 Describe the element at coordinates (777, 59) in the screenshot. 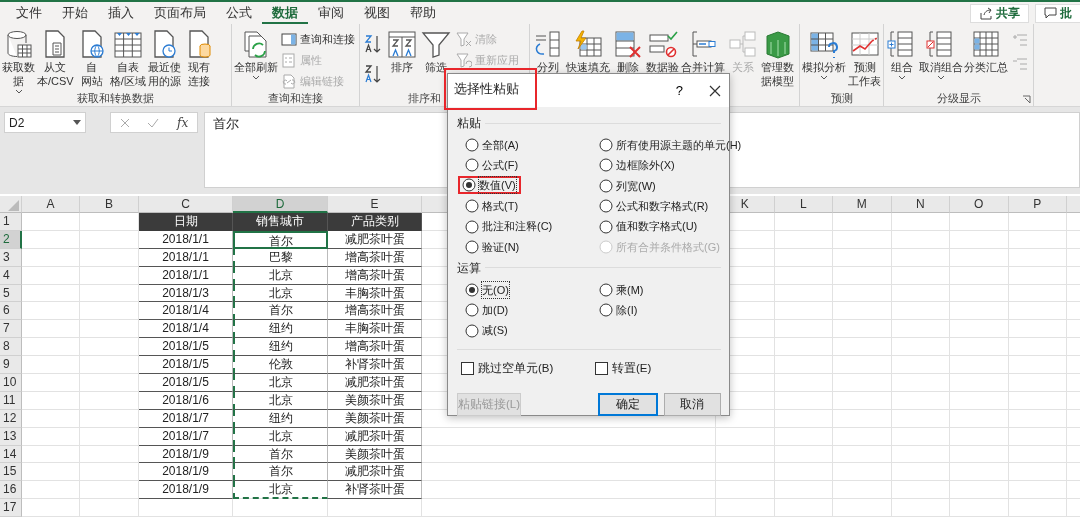

I see `ribbon-button: 管理数 据模型` at that location.